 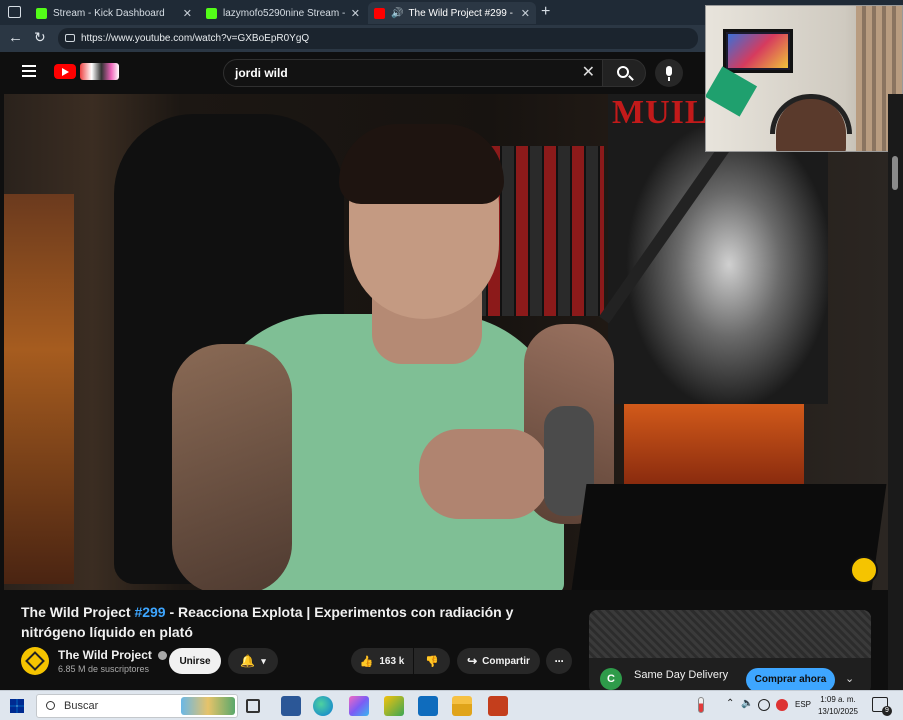 I want to click on microphone-icon, so click(x=669, y=71).